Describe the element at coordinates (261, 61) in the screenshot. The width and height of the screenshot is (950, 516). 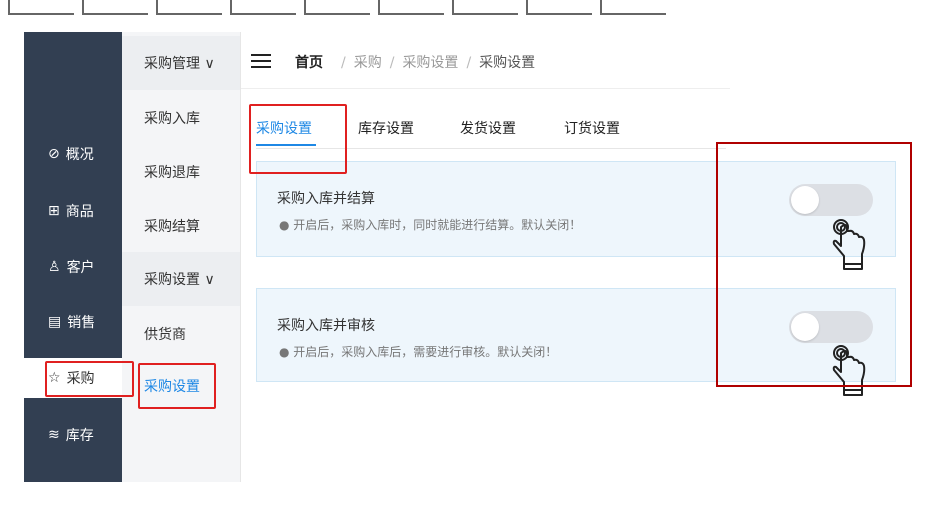
I see `menu-toggle-icon` at that location.